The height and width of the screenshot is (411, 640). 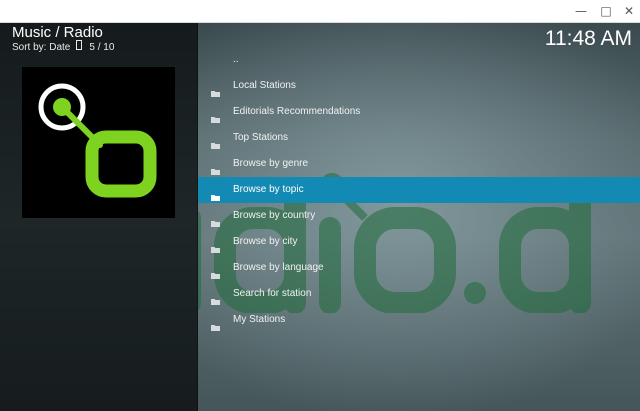 I want to click on list-item-label: Browse by city, so click(x=265, y=241).